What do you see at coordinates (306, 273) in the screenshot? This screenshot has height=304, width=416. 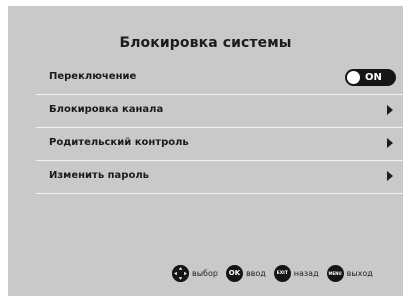 I see `legend-label: назад` at bounding box center [306, 273].